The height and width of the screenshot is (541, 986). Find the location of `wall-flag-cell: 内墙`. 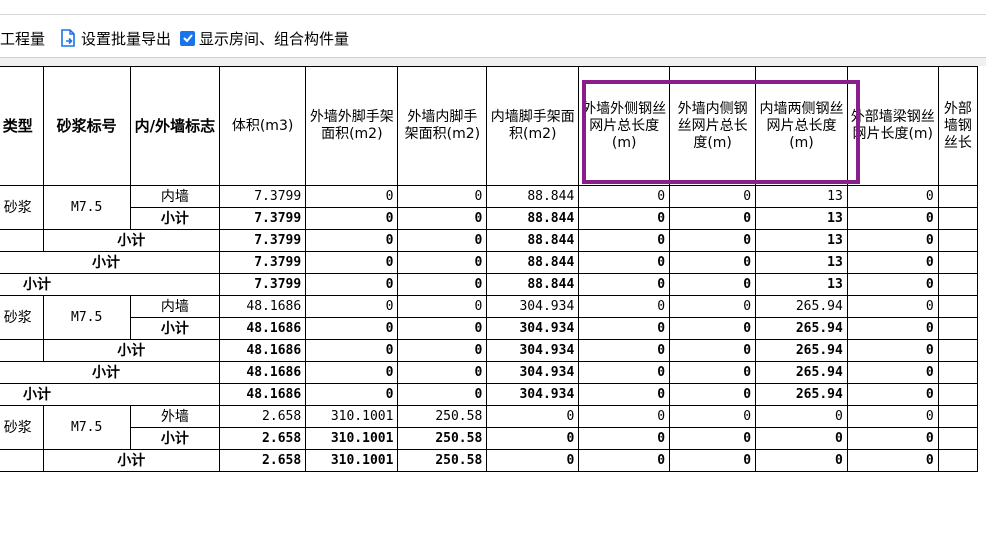

wall-flag-cell: 内墙 is located at coordinates (174, 196).